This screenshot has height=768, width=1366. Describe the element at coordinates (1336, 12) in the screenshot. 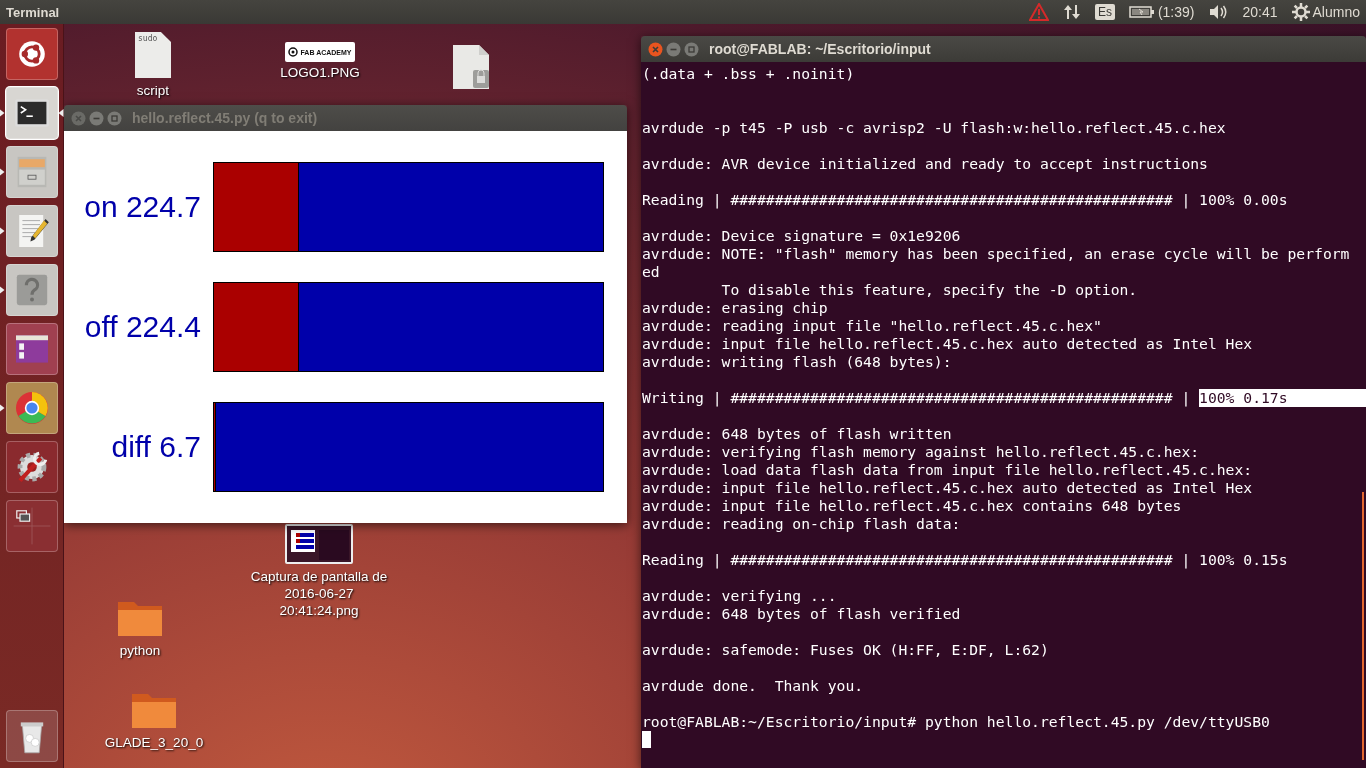

I see `user-name: Alumno` at that location.